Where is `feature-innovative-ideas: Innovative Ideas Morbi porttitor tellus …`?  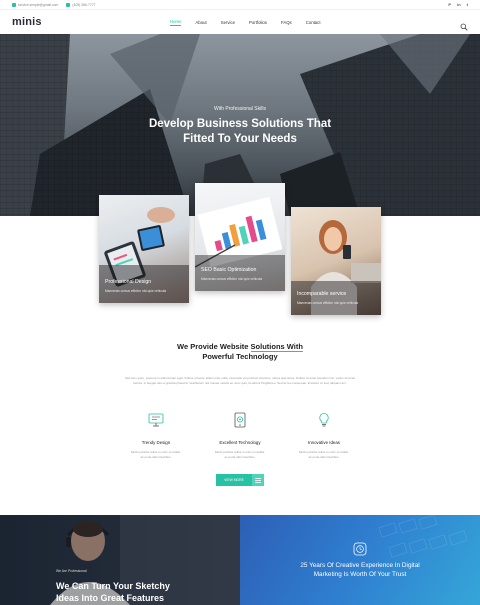
feature-innovative-ideas: Innovative Ideas Morbi porttitor tellus … is located at coordinates (324, 435).